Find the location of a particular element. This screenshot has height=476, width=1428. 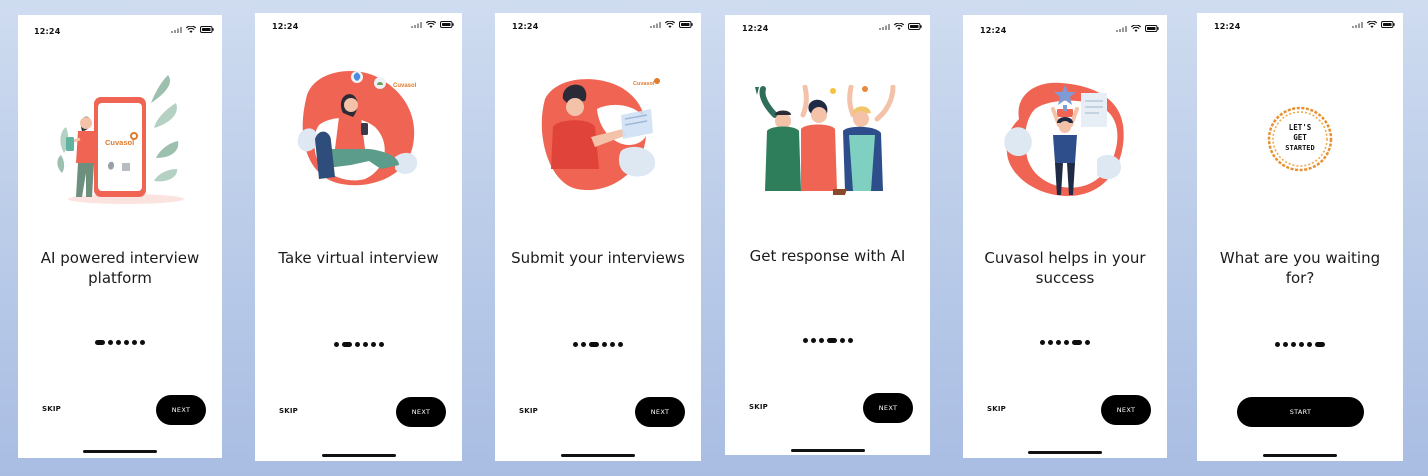

onboarding-screen-4: 12:24 Get response with AI SKIP NEXT is located at coordinates (827, 235).